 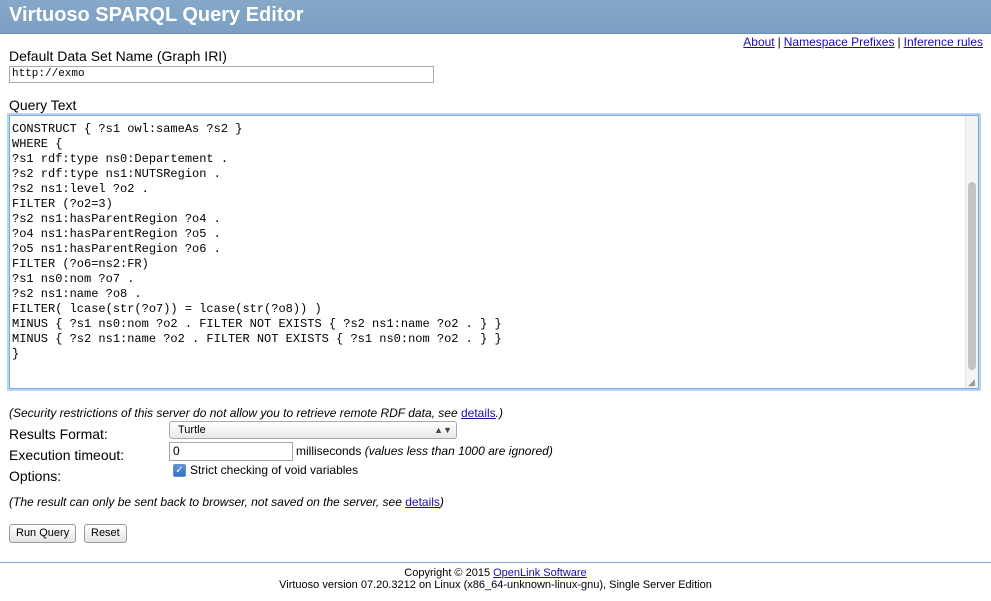 What do you see at coordinates (478, 413) in the screenshot?
I see `security-details-link: details` at bounding box center [478, 413].